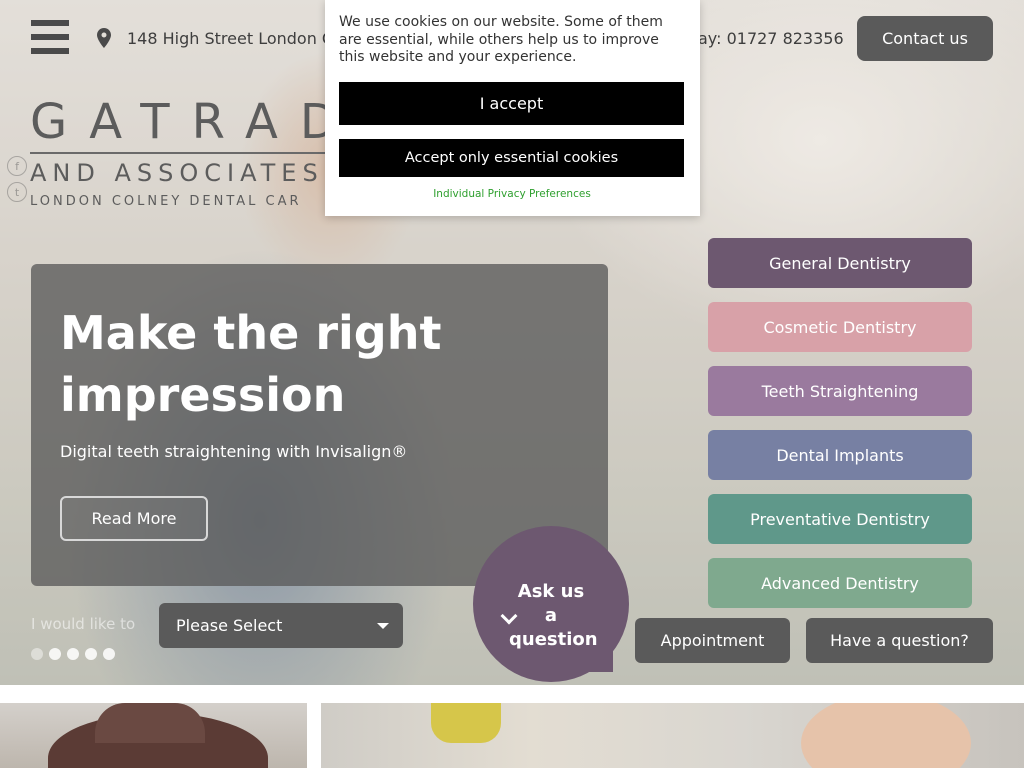  Describe the element at coordinates (166, 201) in the screenshot. I see `logo-line-3: LONDON COLNEY DENTAL CAR` at that location.